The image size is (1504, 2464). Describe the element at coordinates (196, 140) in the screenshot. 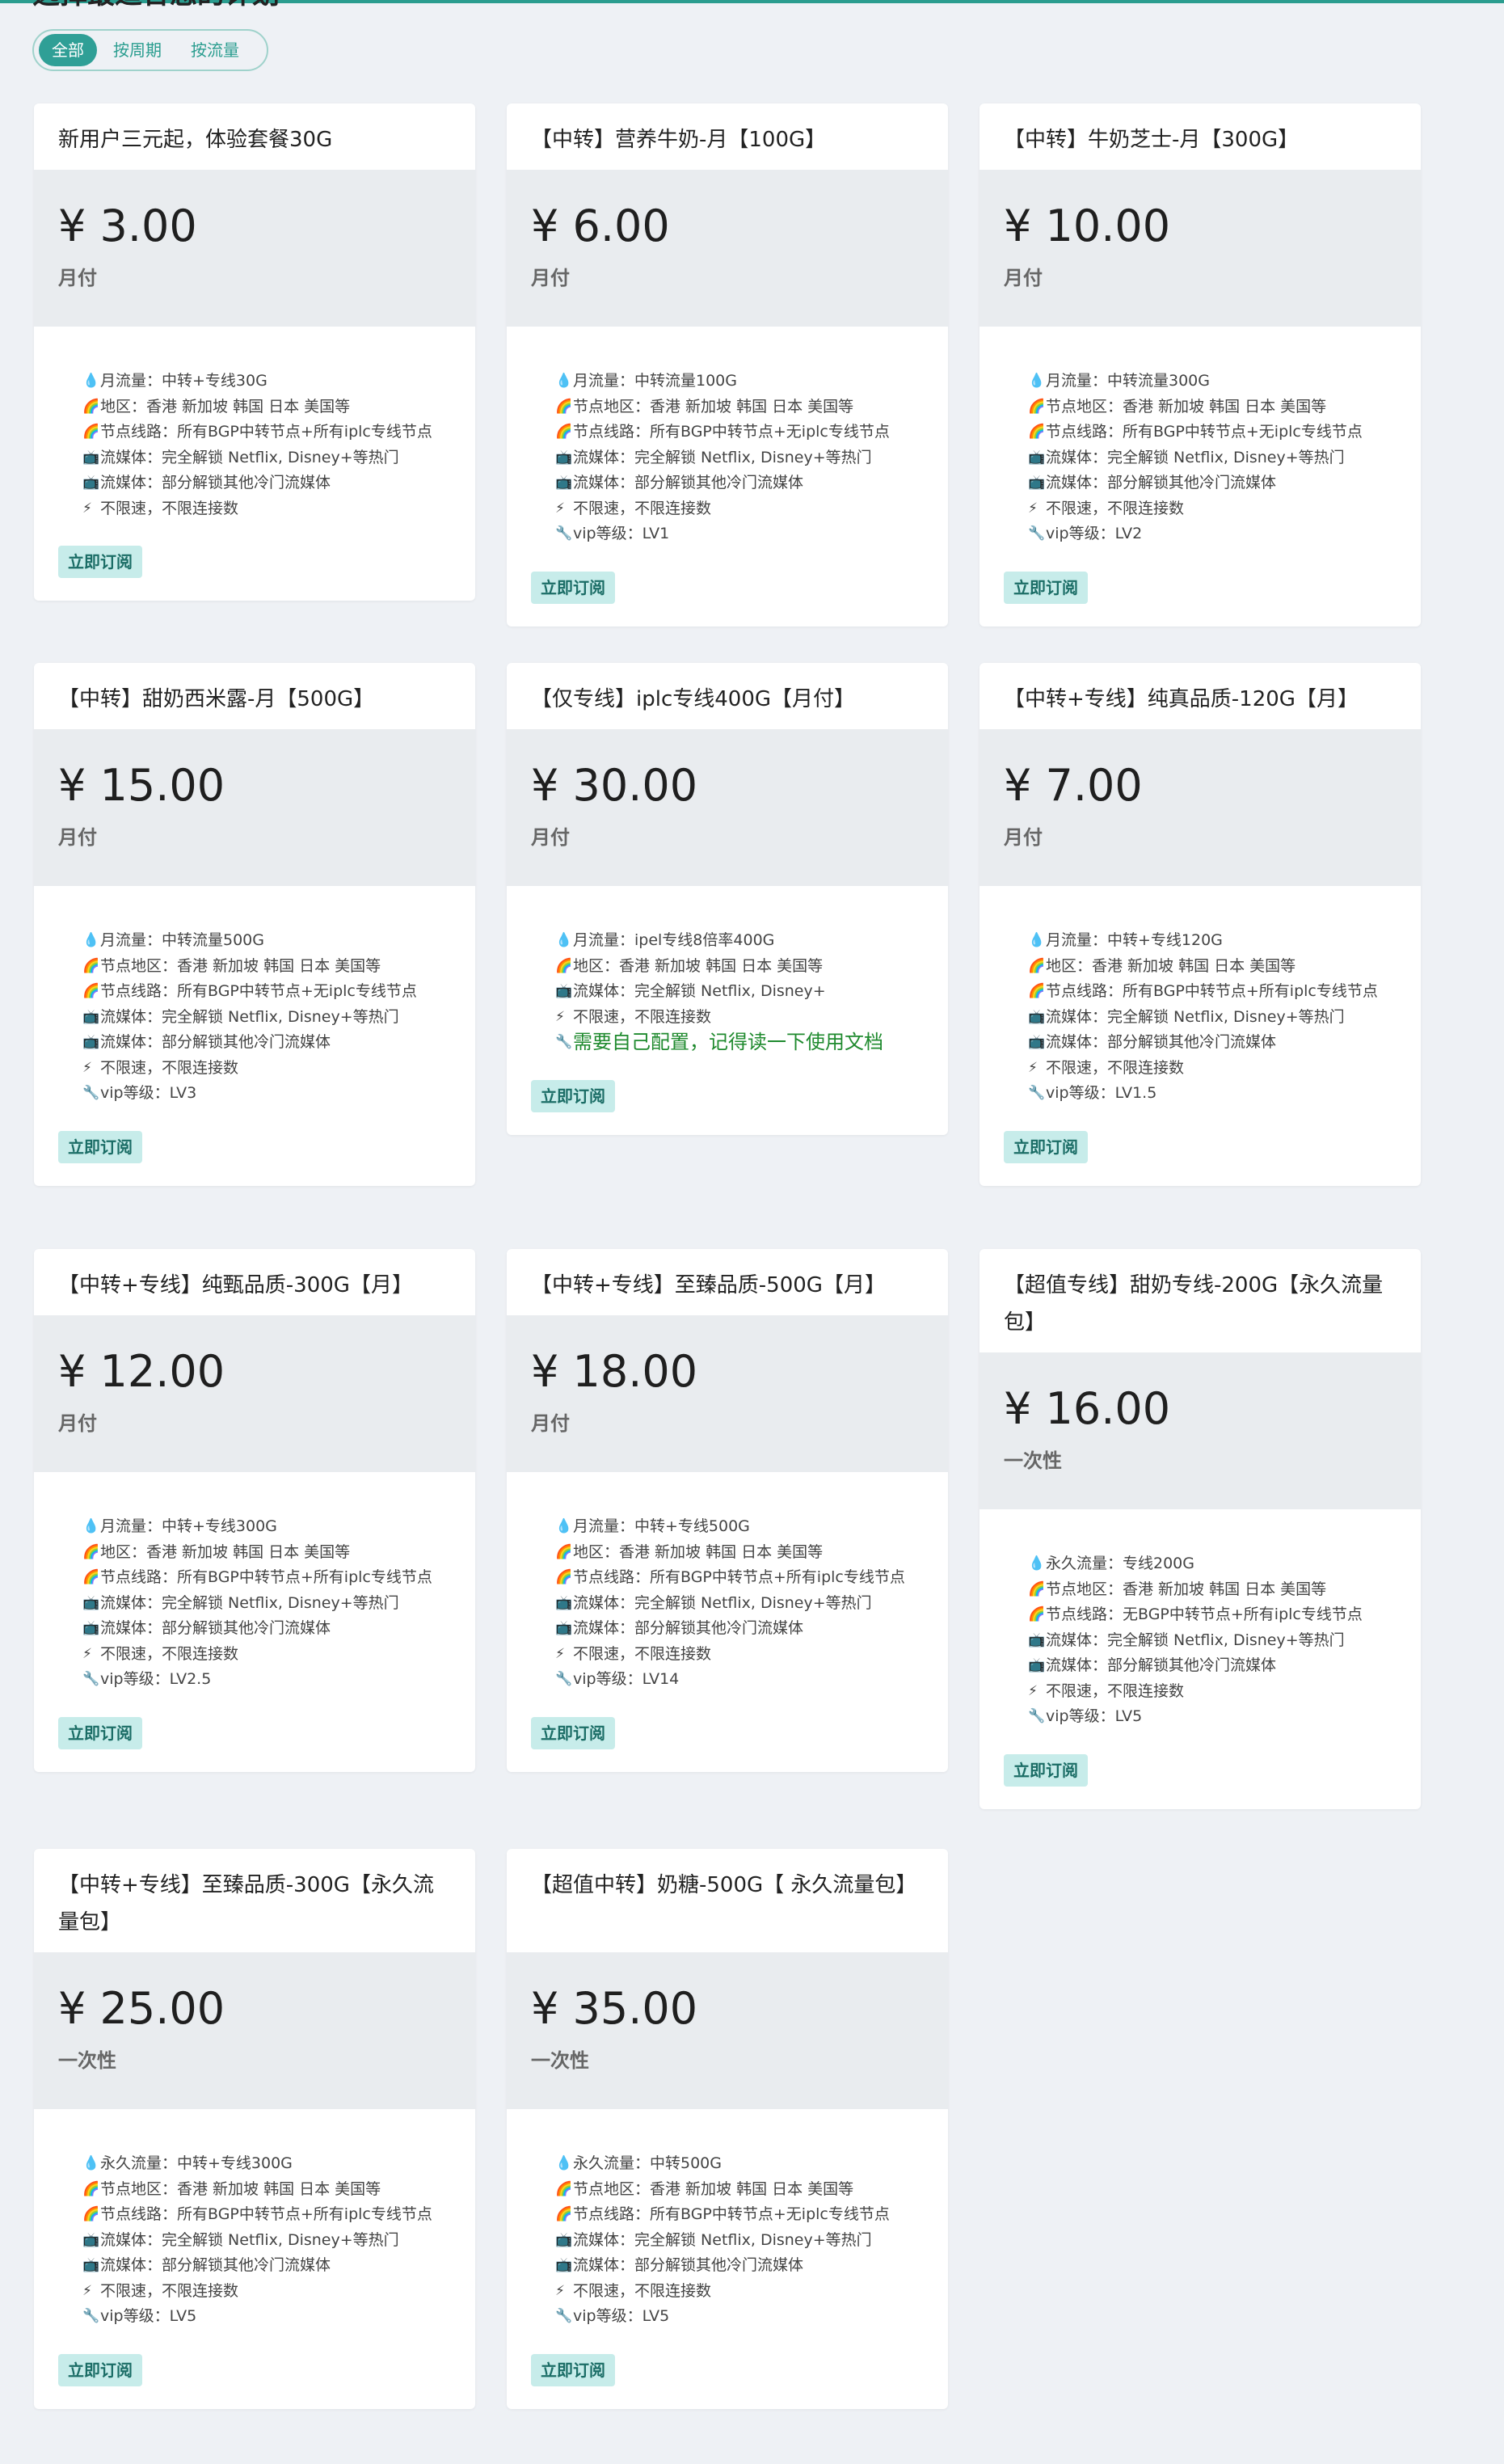

I see `plan-title: 新用户三元起，体验套餐30G` at that location.